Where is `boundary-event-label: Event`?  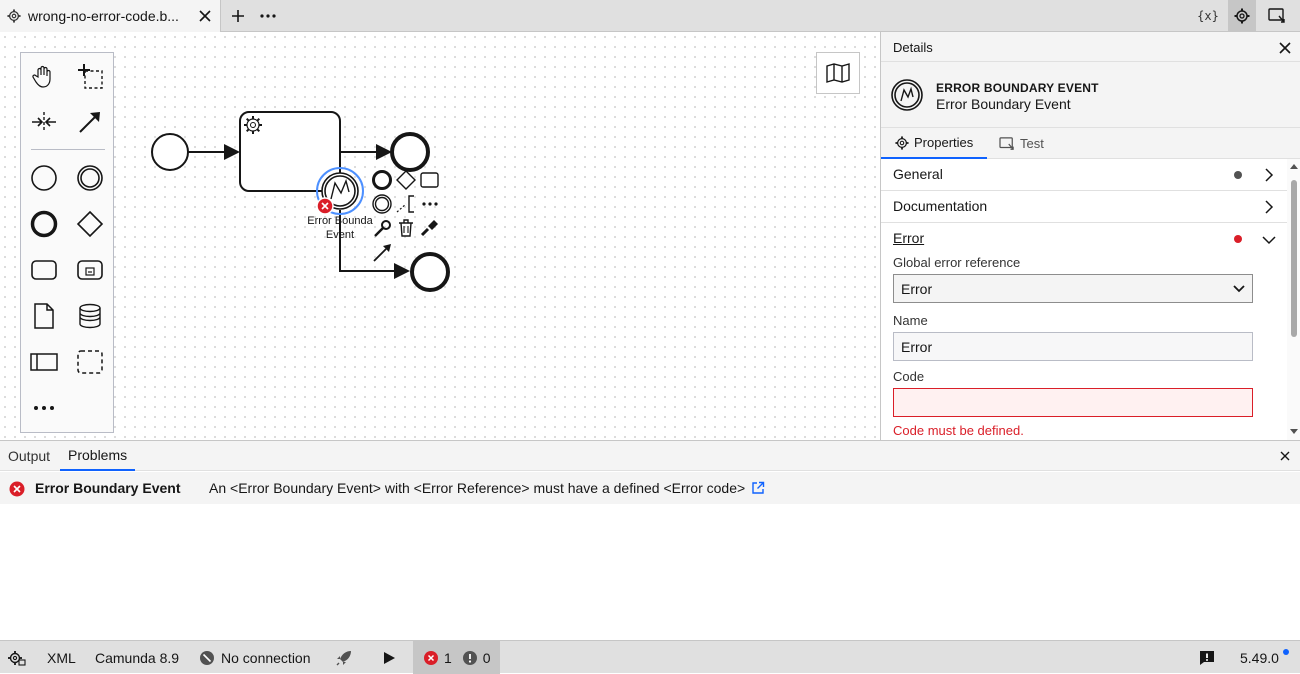 boundary-event-label: Event is located at coordinates (340, 235).